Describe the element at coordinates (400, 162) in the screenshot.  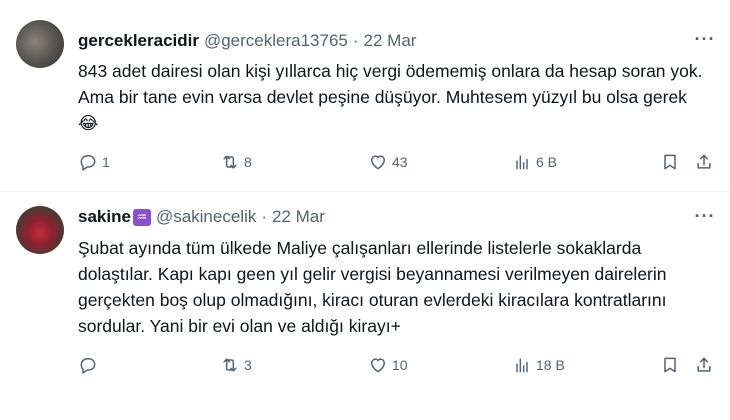
I see `like-count: 43` at that location.